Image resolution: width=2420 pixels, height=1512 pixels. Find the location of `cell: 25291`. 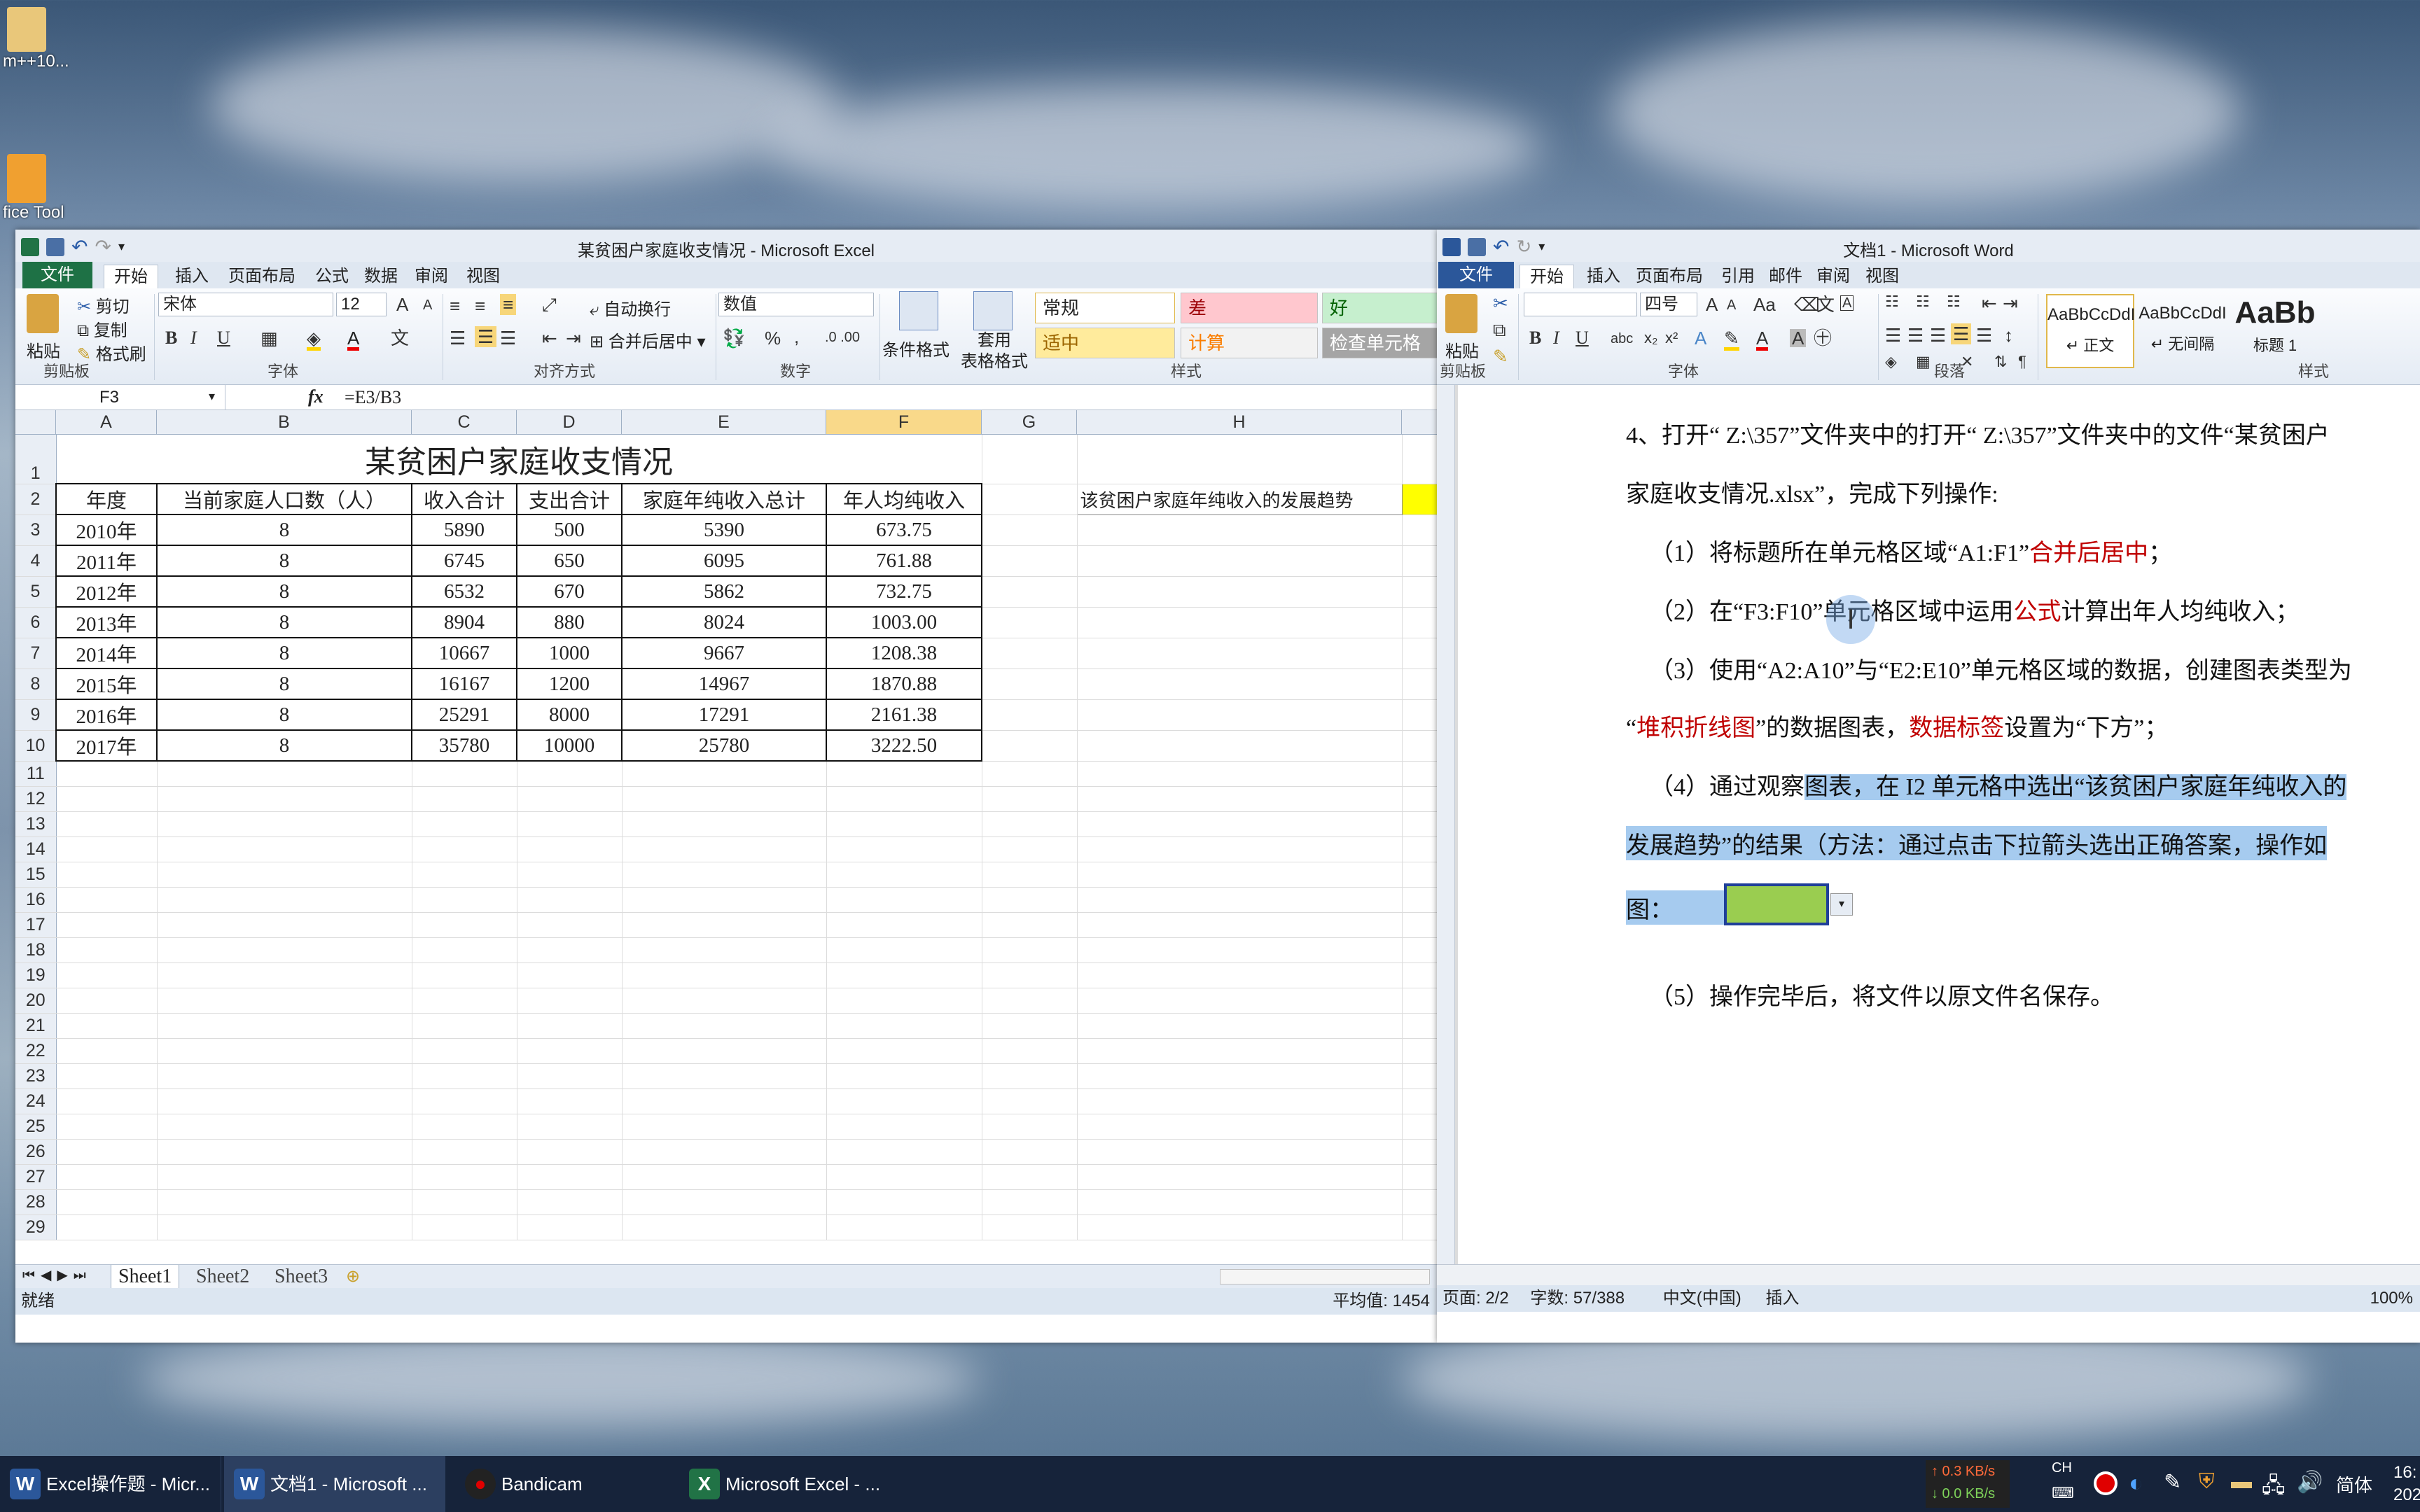

cell: 25291 is located at coordinates (464, 715).